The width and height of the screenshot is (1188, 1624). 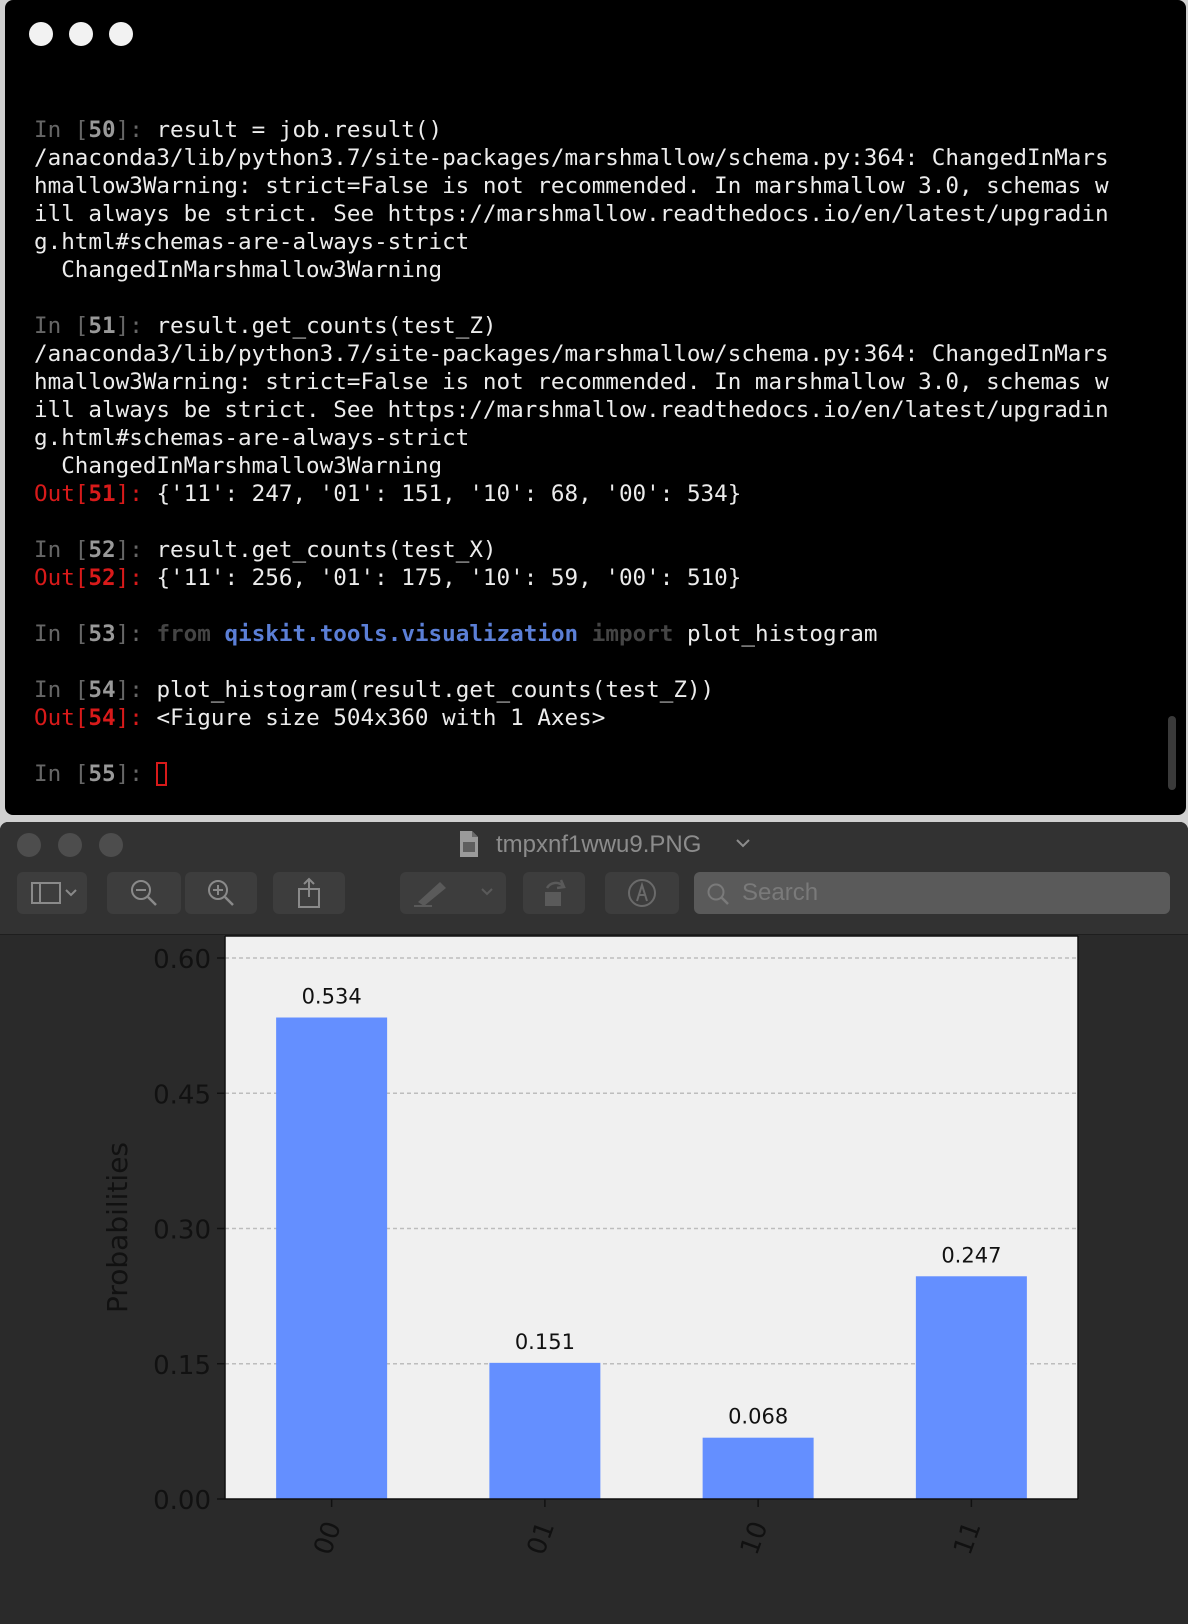 I want to click on input-code: result.get_counts(test_Z), so click(x=326, y=326).